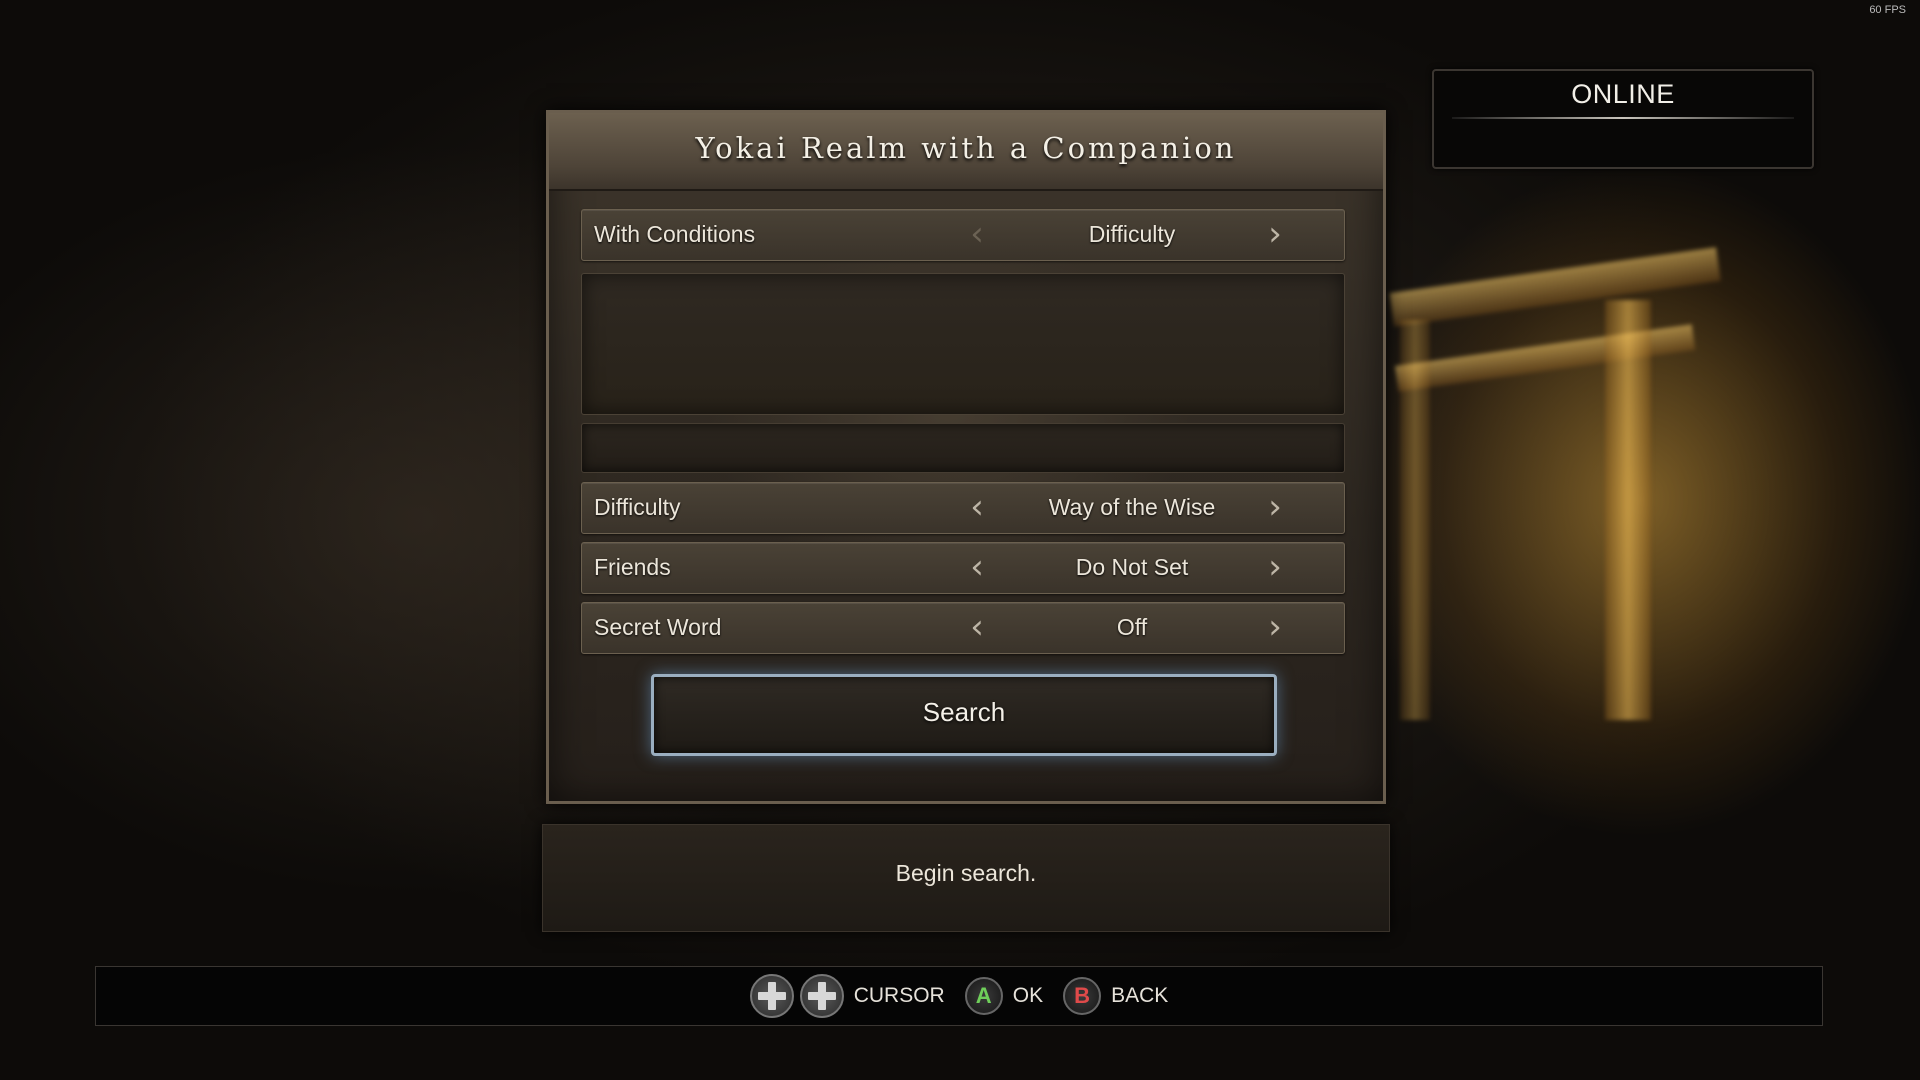 This screenshot has height=1080, width=1920. I want to click on option-value: Difficulty, so click(1132, 234).